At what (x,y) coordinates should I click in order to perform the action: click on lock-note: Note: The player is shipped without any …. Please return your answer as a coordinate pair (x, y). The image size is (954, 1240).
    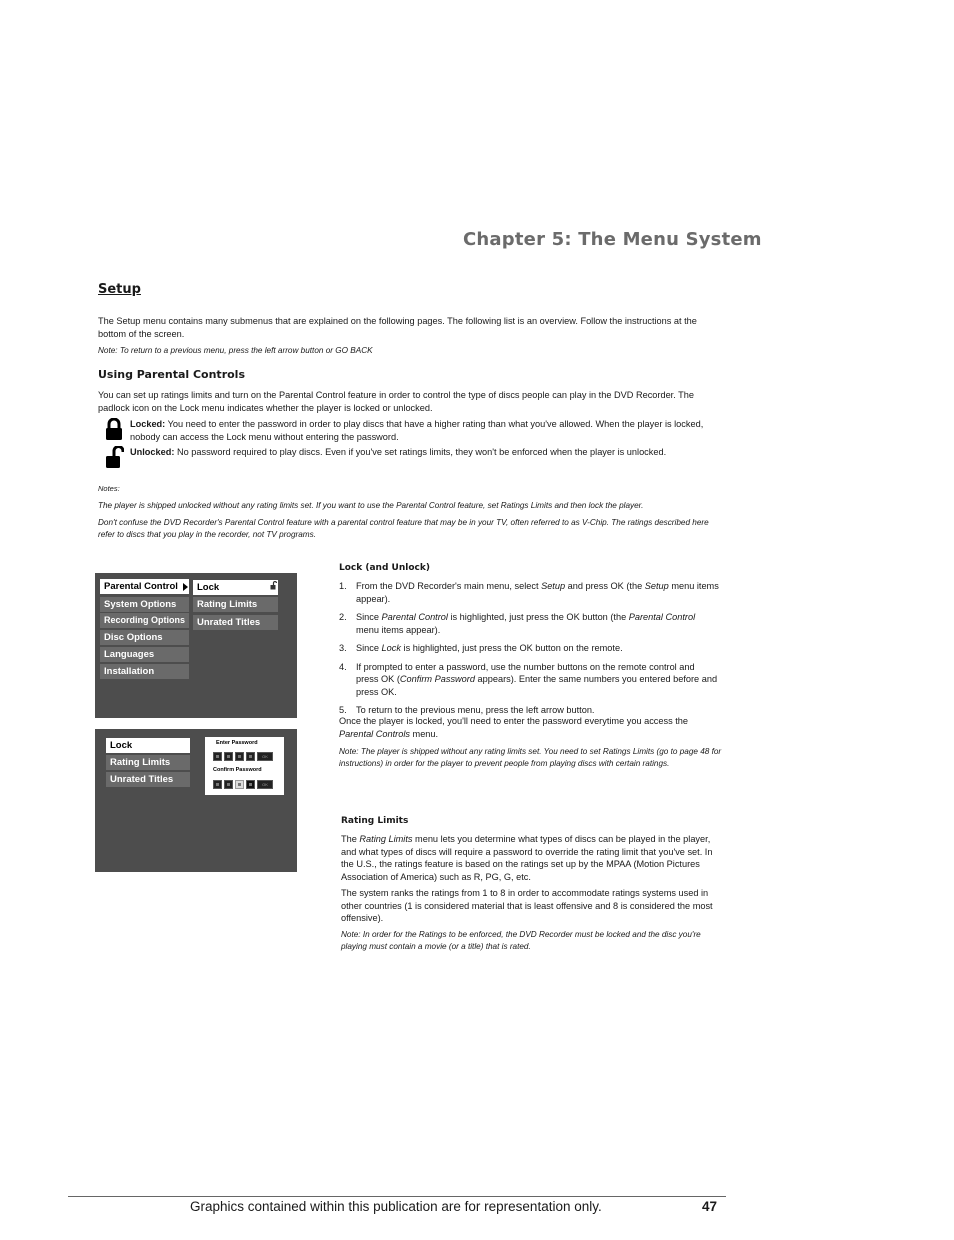
    Looking at the image, I should click on (530, 757).